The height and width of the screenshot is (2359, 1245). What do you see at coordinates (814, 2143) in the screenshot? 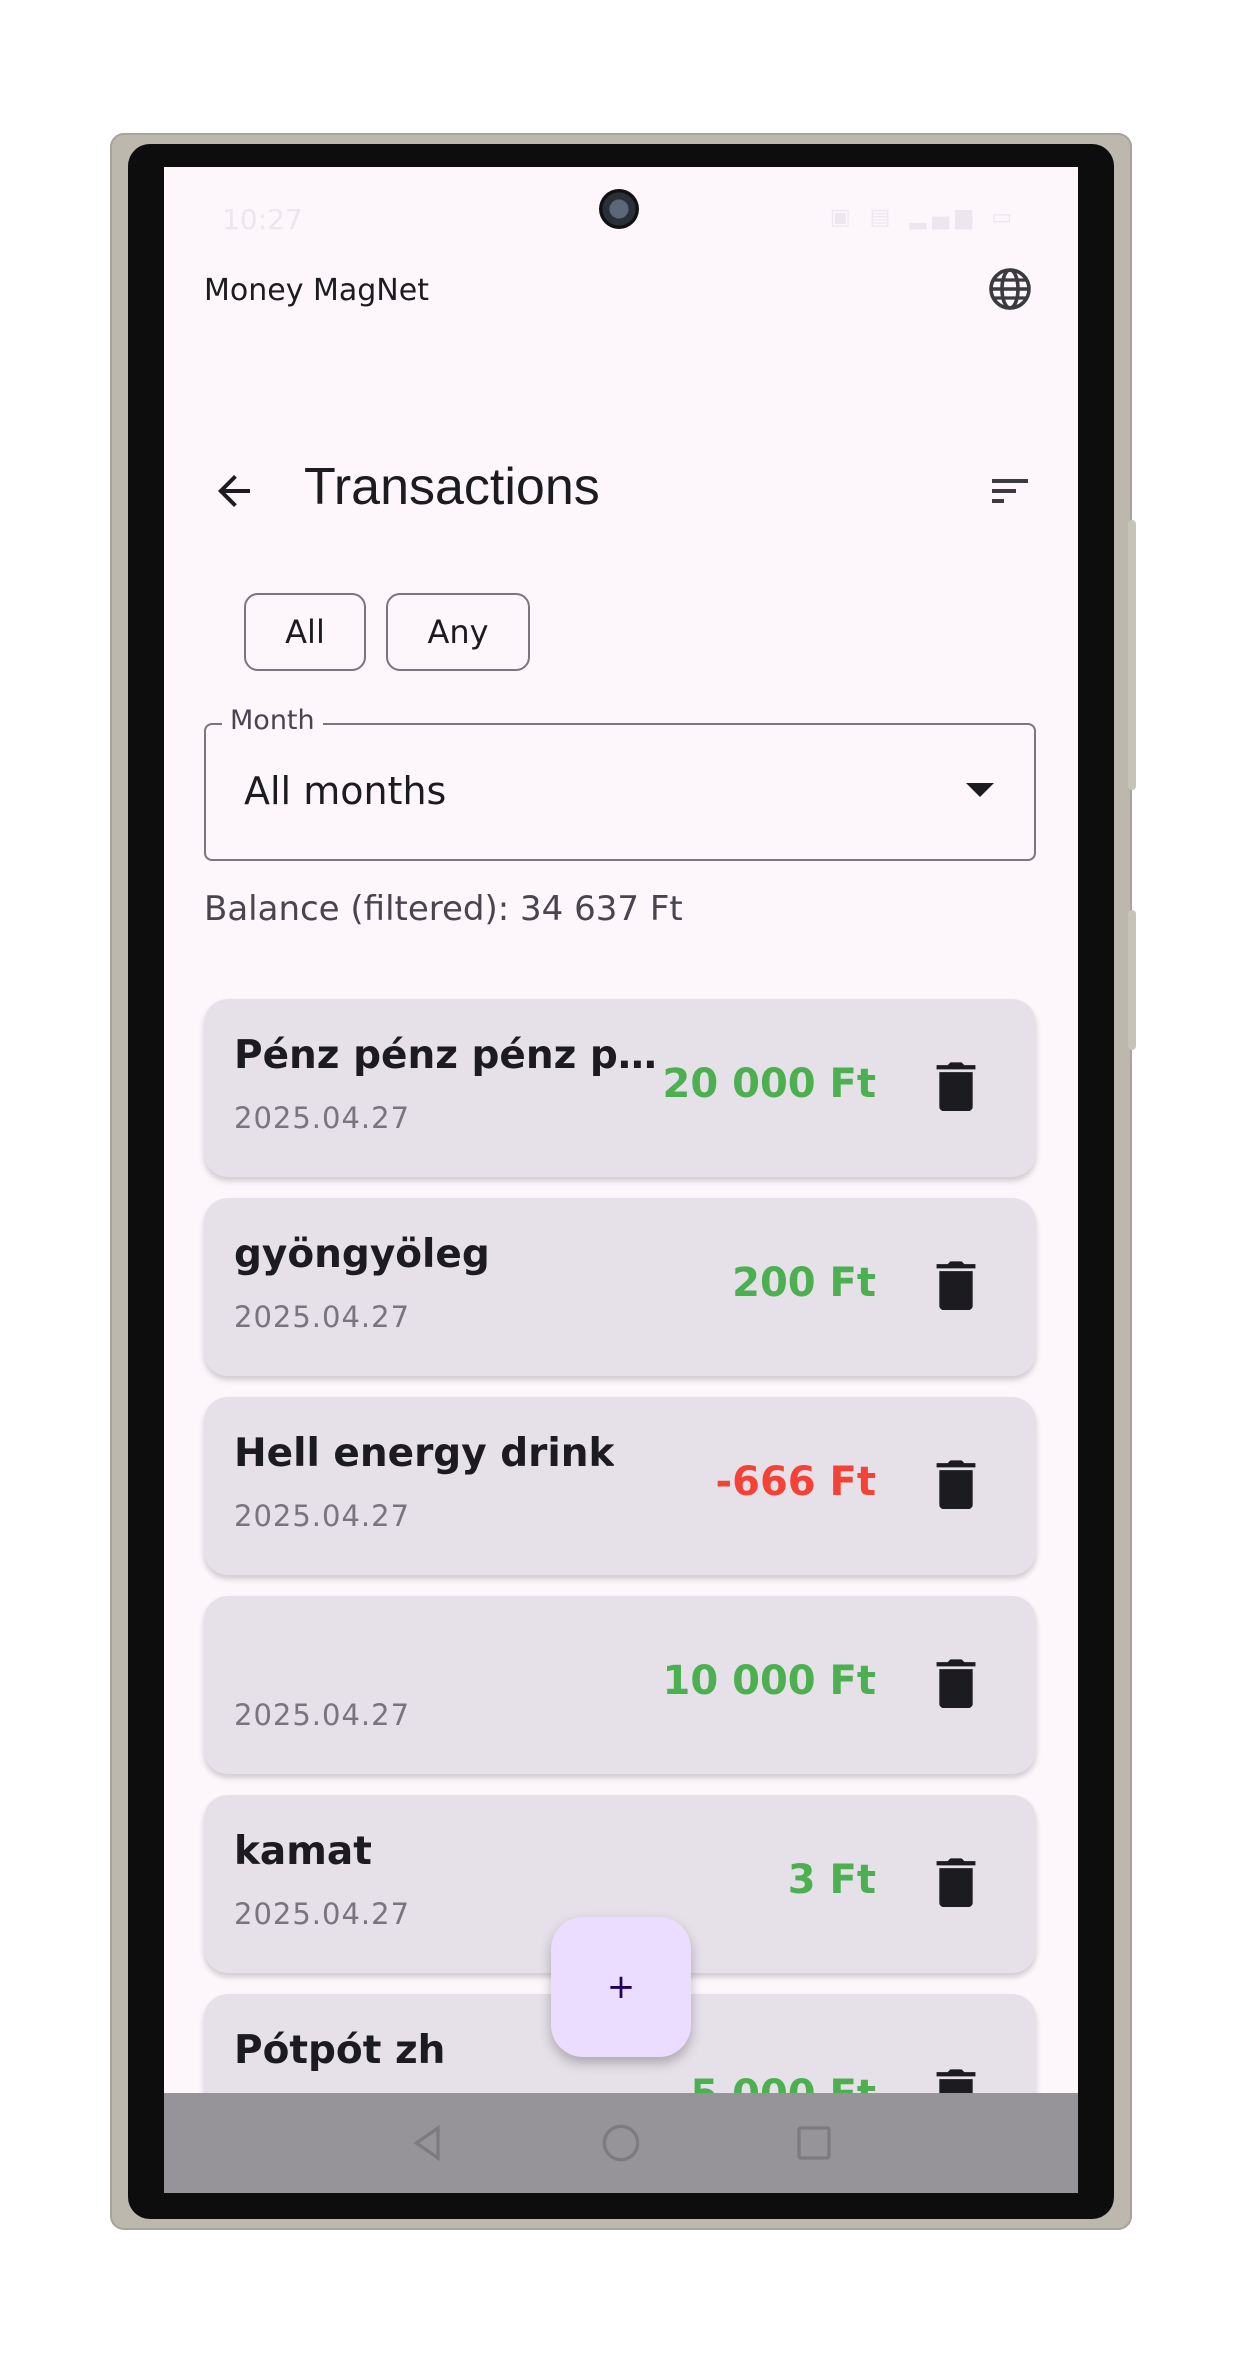
I see `nav-recents-icon` at bounding box center [814, 2143].